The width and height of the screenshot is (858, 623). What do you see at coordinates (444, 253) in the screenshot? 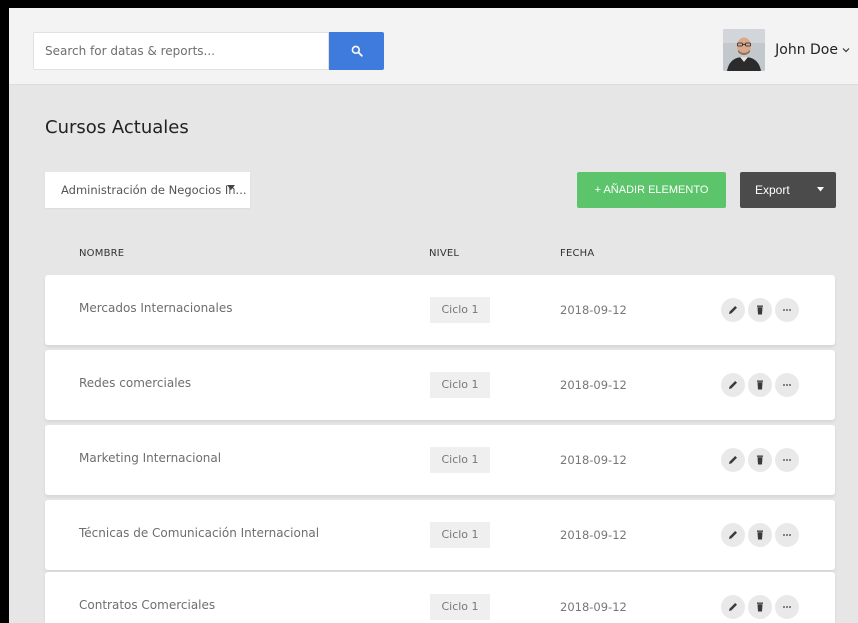
I see `column-header-level: NIVEL` at bounding box center [444, 253].